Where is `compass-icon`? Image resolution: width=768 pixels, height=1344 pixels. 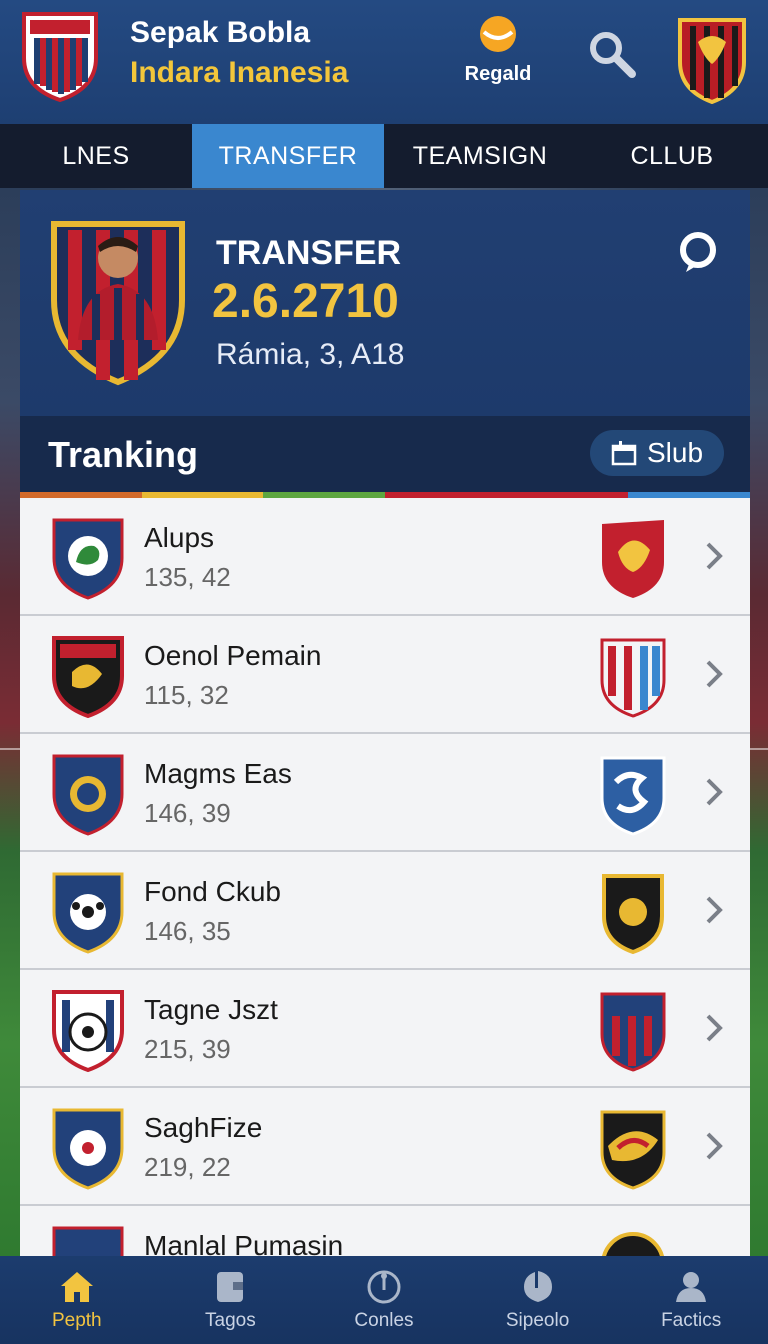 compass-icon is located at coordinates (384, 1287).